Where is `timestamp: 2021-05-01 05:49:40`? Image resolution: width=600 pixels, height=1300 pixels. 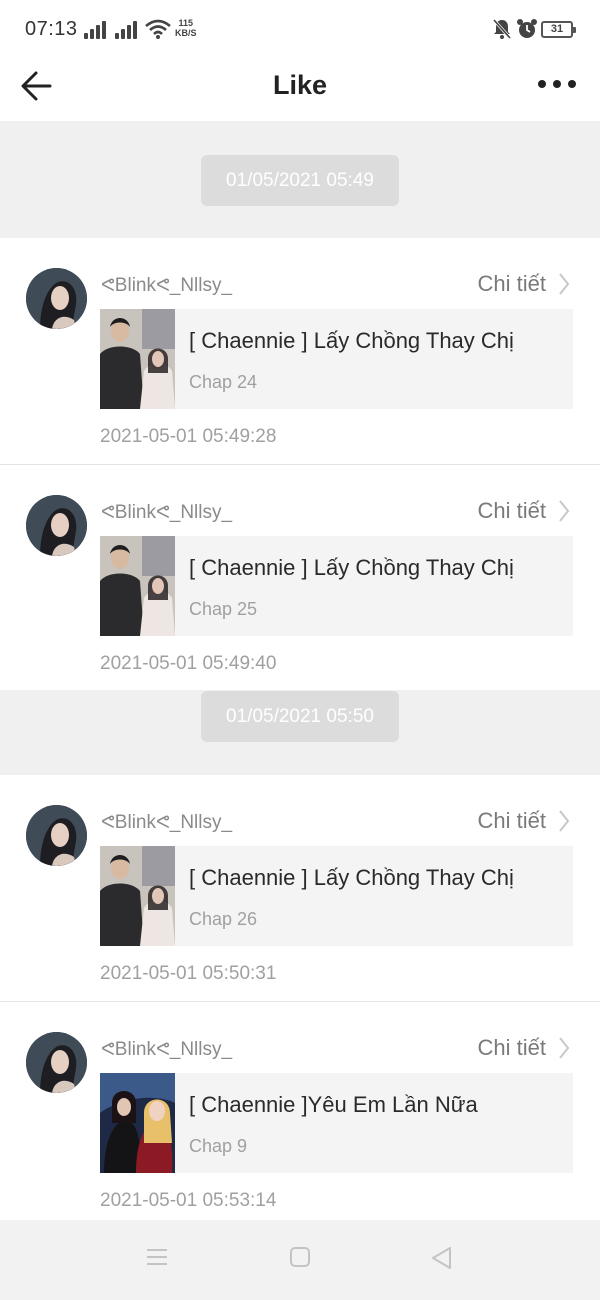 timestamp: 2021-05-01 05:49:40 is located at coordinates (188, 663).